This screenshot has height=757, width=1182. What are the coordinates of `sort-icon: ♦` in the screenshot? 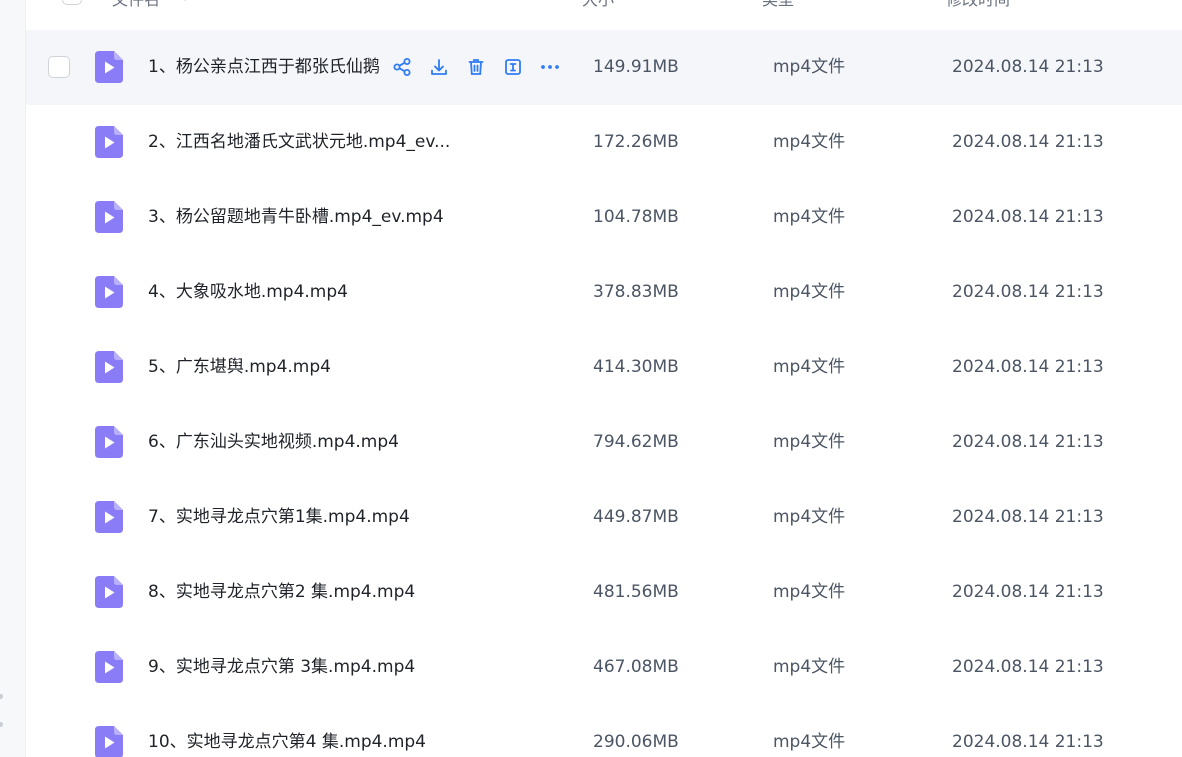 It's located at (185, 2).